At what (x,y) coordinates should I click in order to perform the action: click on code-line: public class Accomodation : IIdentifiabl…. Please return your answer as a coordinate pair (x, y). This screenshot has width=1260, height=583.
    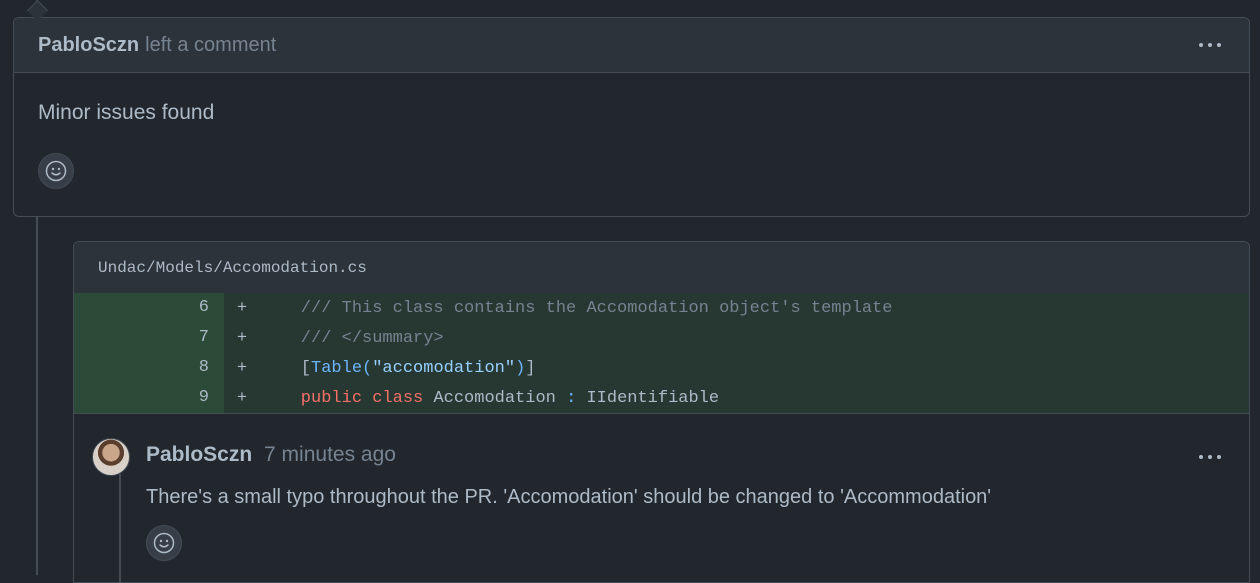
    Looking at the image, I should click on (489, 398).